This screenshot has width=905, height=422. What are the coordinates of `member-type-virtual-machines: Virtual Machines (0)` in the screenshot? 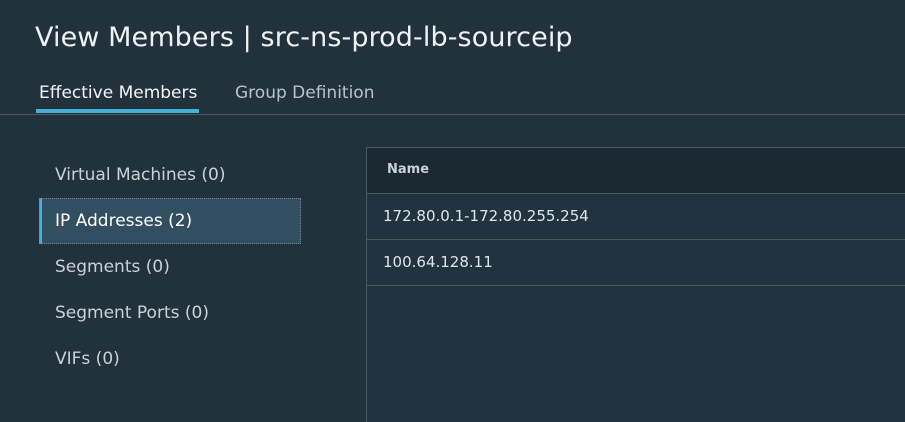 It's located at (170, 175).